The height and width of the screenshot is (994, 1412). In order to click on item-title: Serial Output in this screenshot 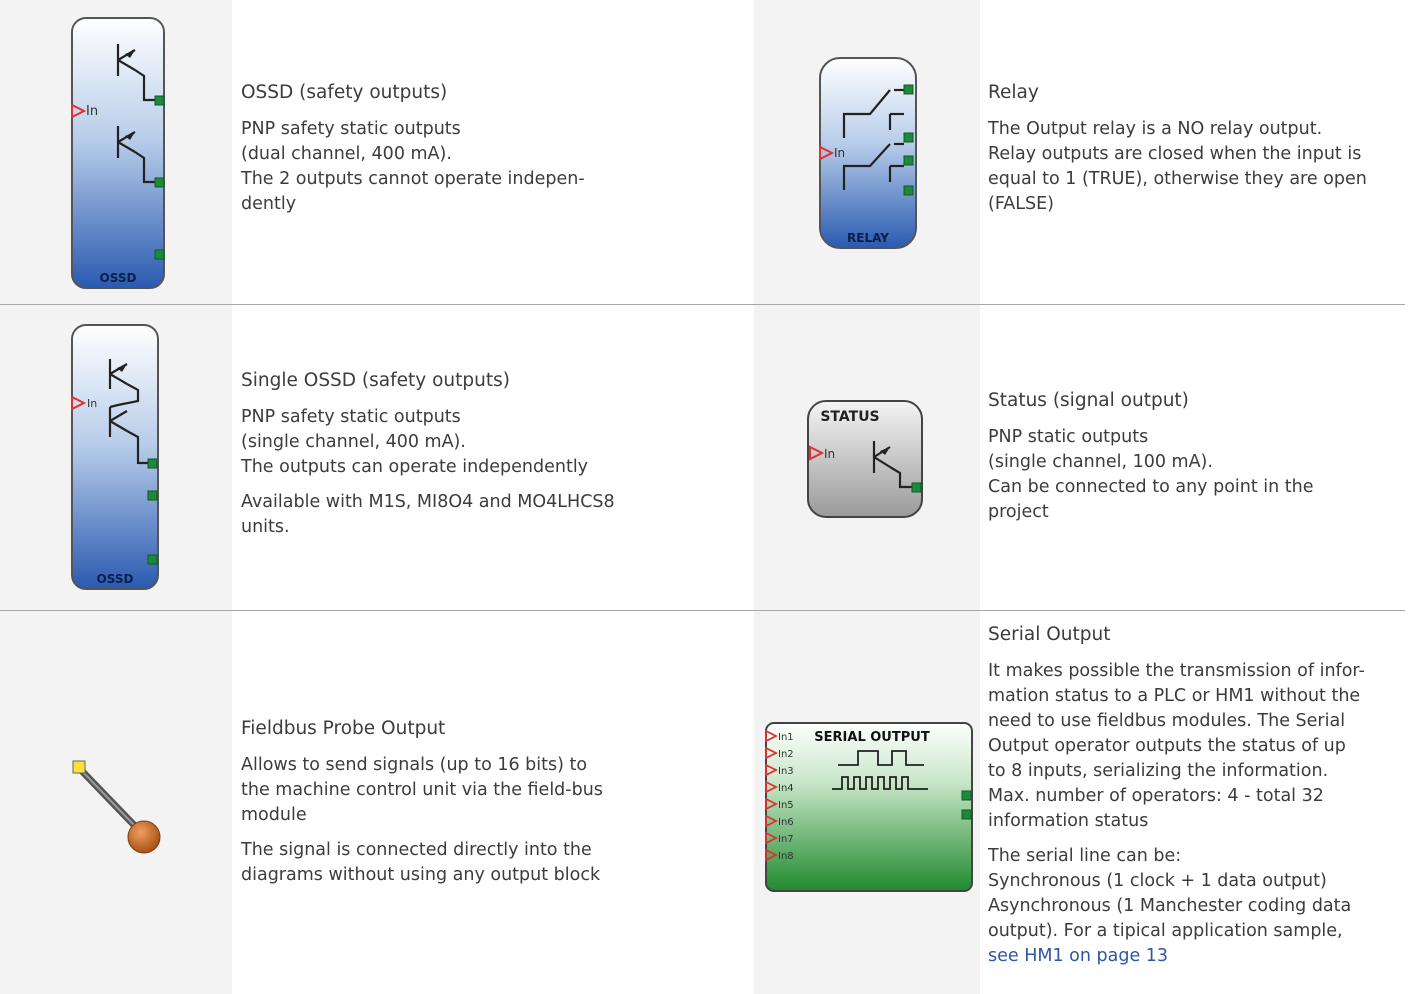, I will do `click(1049, 634)`.